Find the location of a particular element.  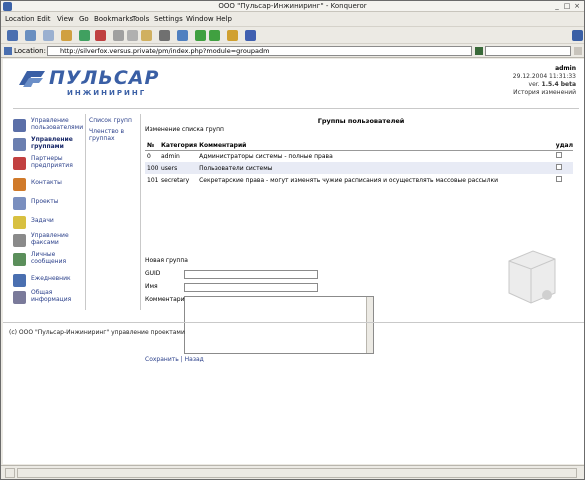

comment-textarea is located at coordinates (279, 325).